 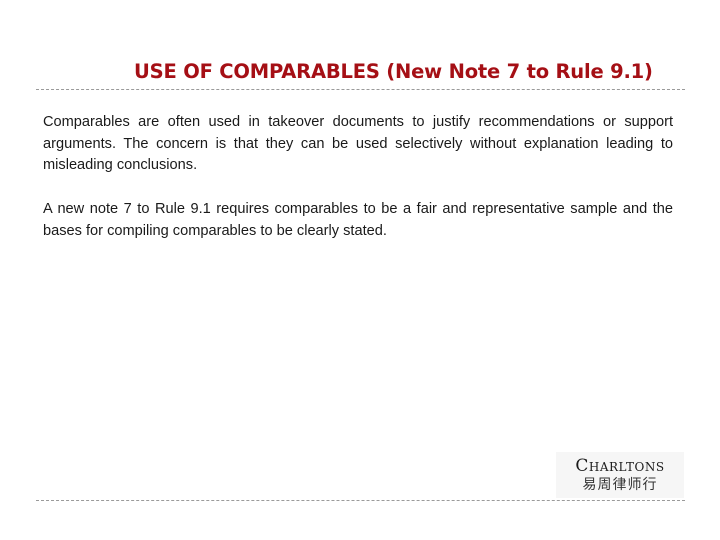 What do you see at coordinates (360, 500) in the screenshot?
I see `footer-divider` at bounding box center [360, 500].